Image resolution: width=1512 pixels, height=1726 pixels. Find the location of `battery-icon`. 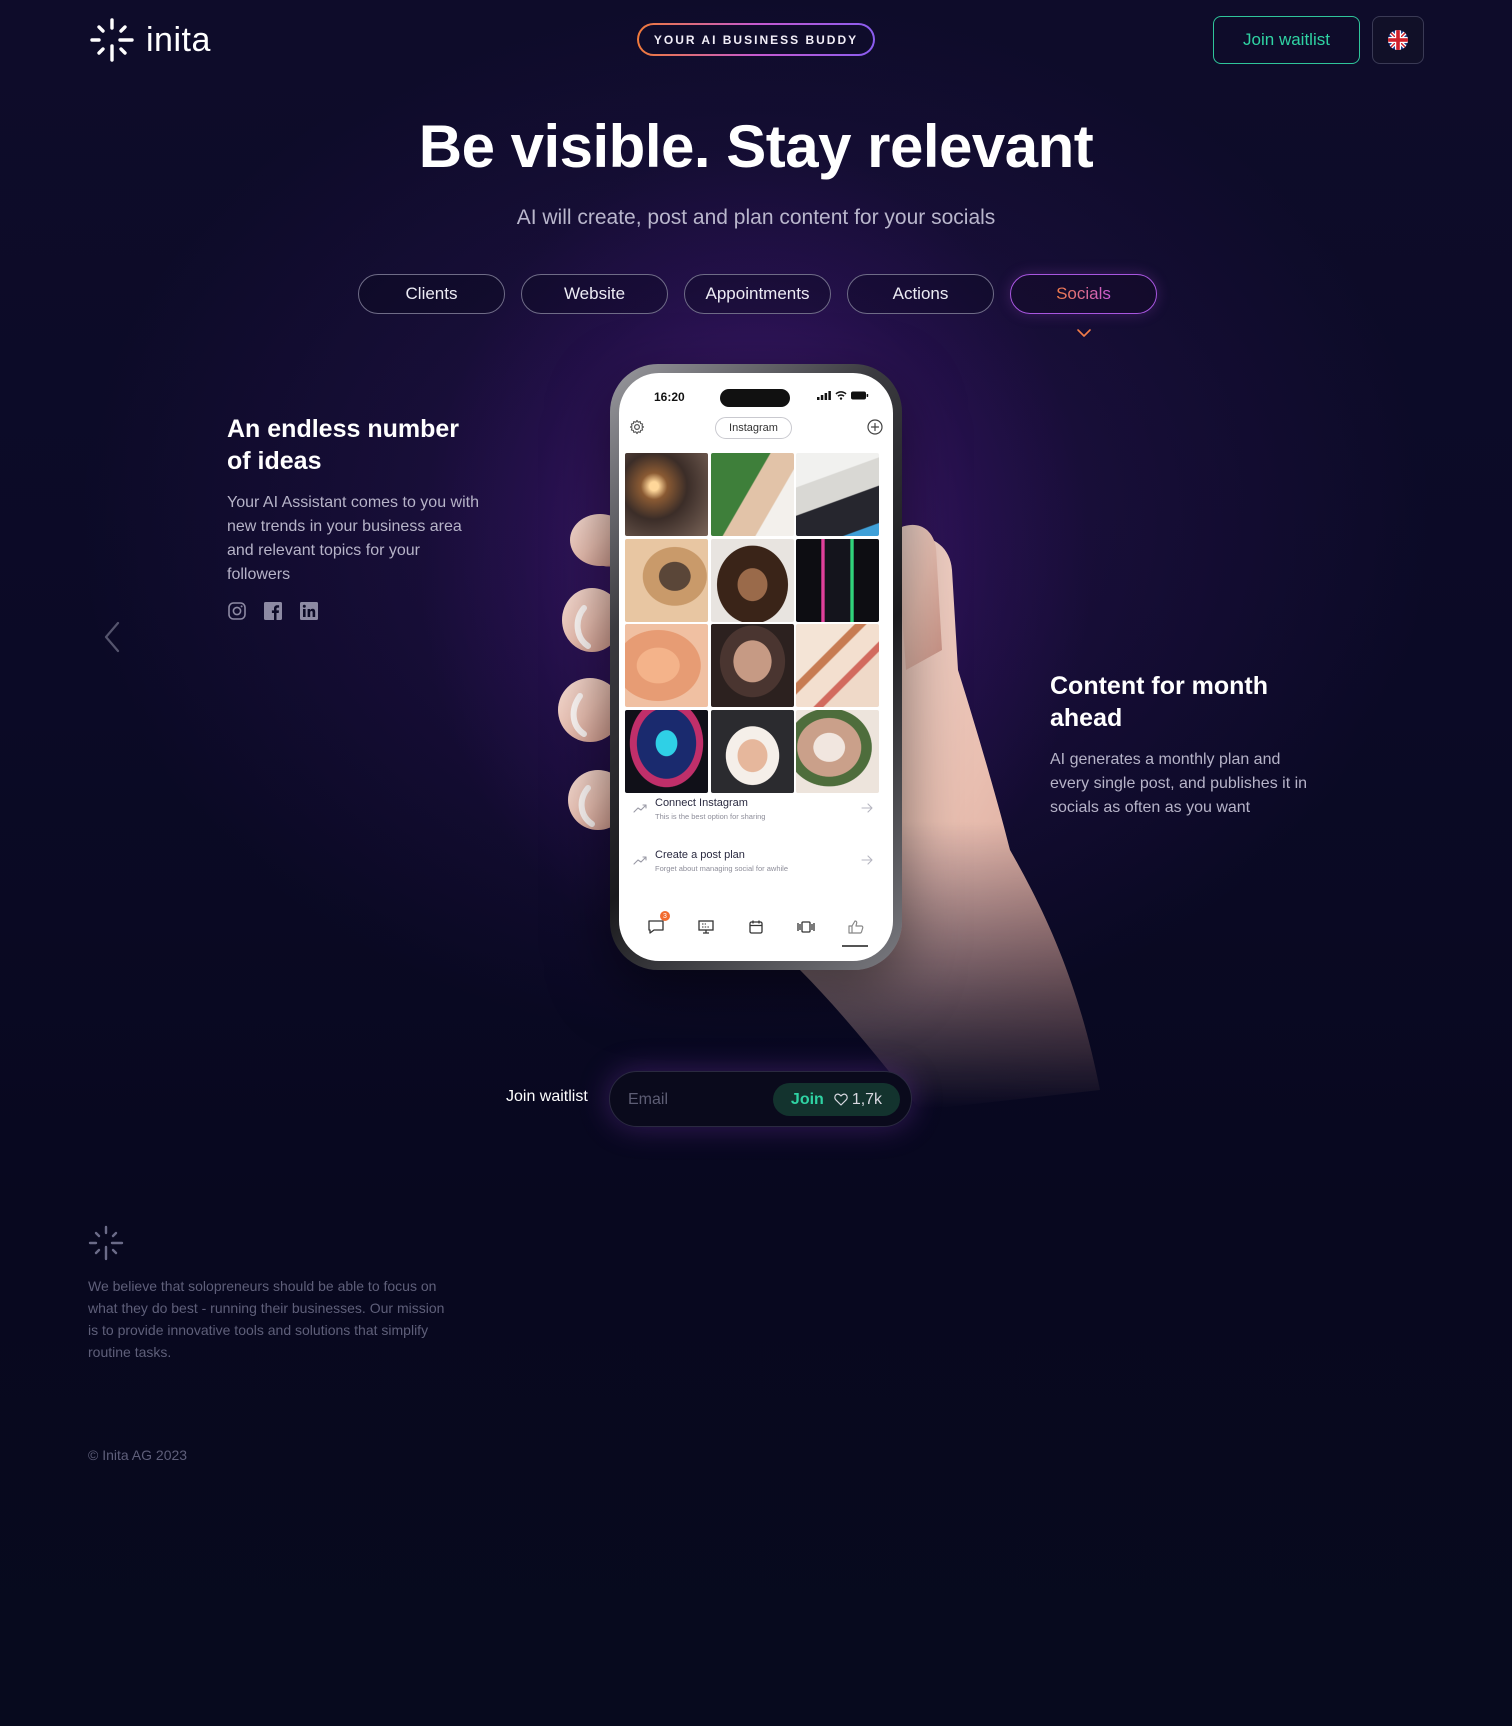

battery-icon is located at coordinates (860, 395).